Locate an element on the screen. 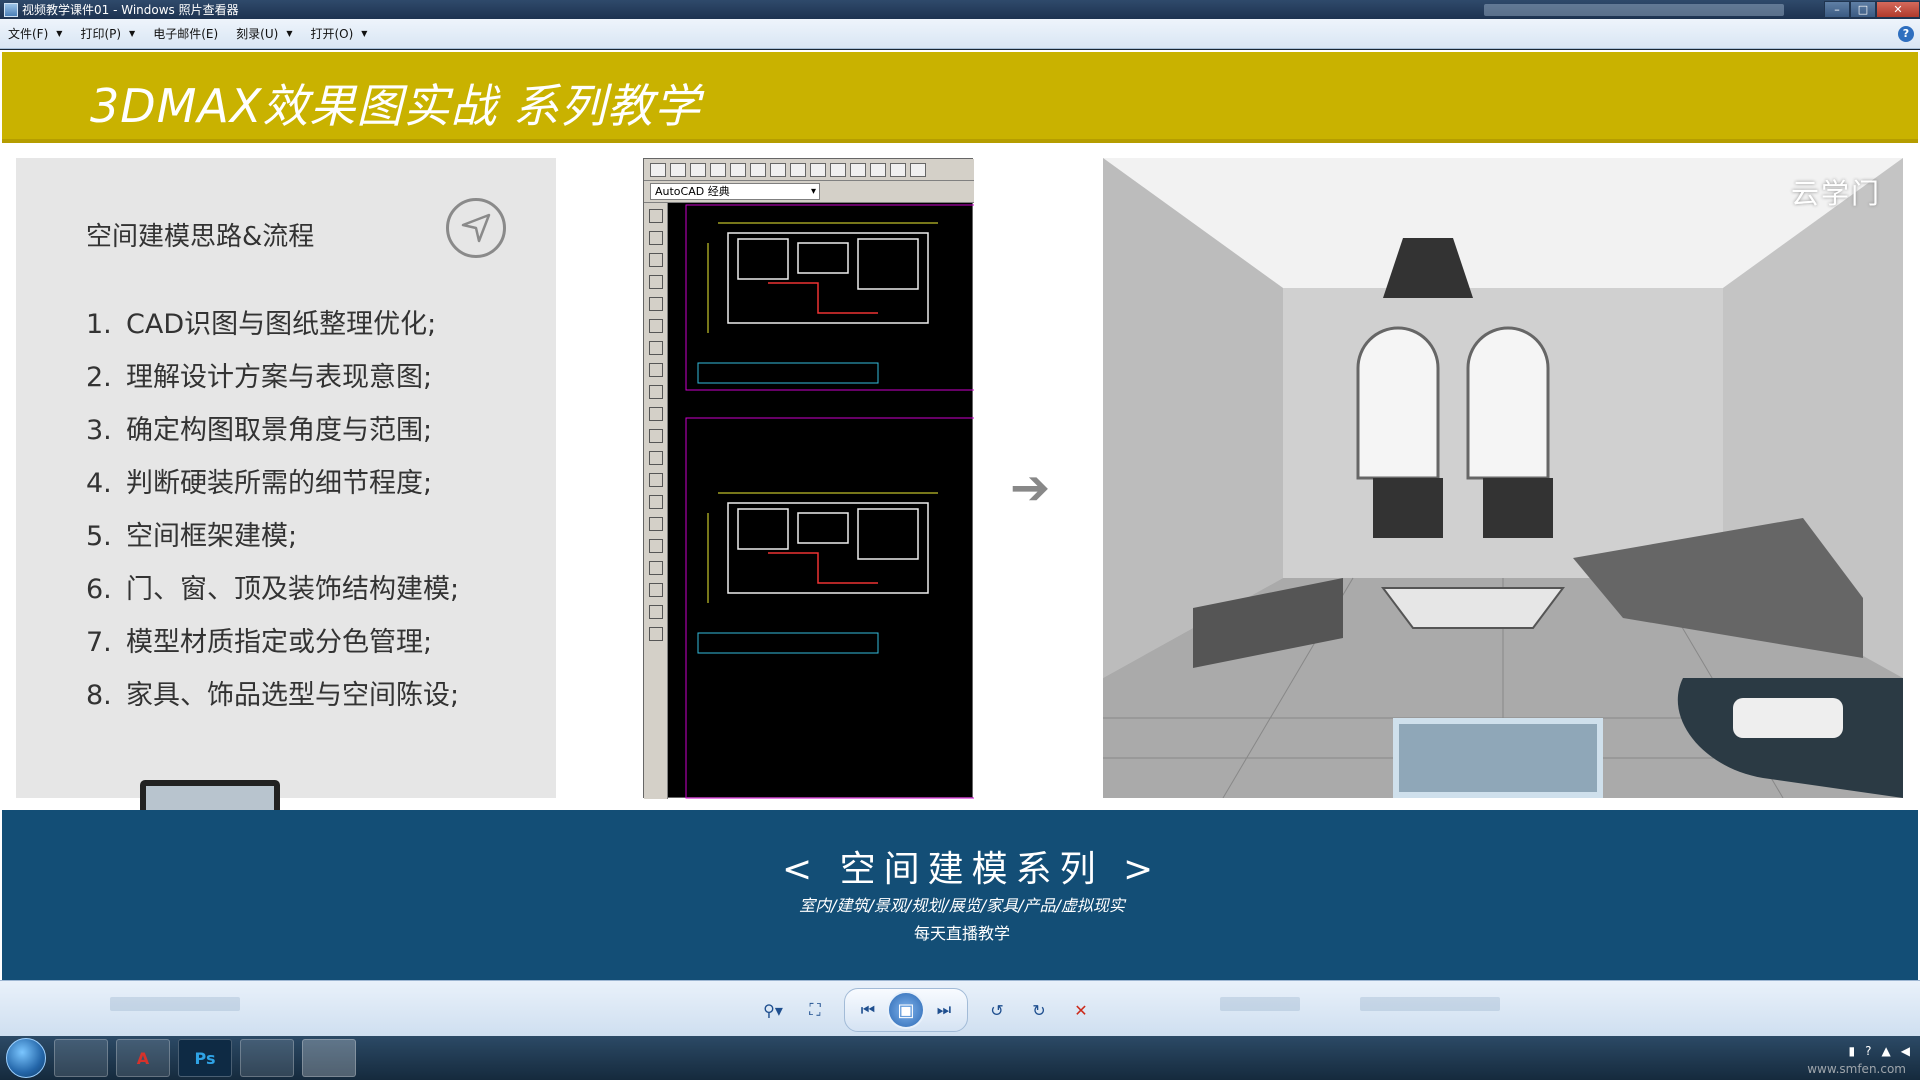 This screenshot has height=1080, width=1920. maximize-button: □ is located at coordinates (1863, 9).